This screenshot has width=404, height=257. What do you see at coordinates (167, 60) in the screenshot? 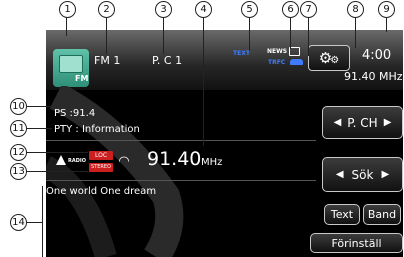
I see `preset-channel-indicator: P. C 1` at bounding box center [167, 60].